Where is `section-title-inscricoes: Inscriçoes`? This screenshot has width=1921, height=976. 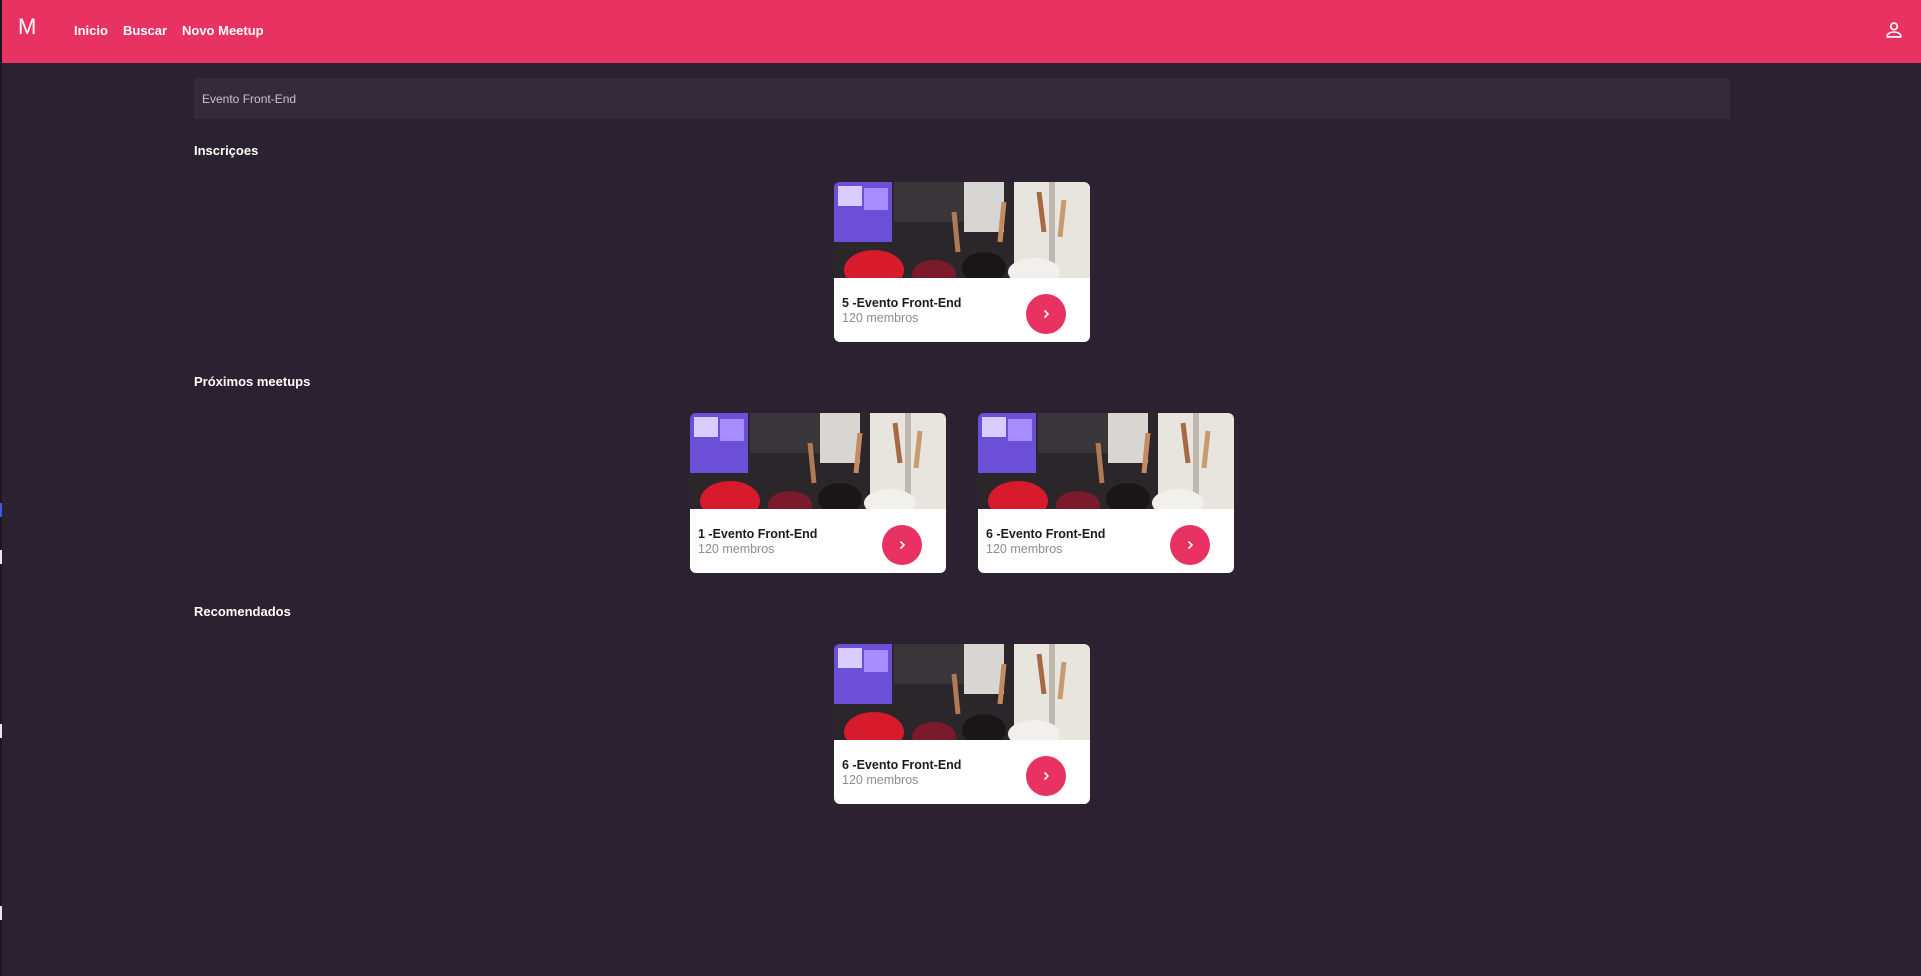 section-title-inscricoes: Inscriçoes is located at coordinates (226, 150).